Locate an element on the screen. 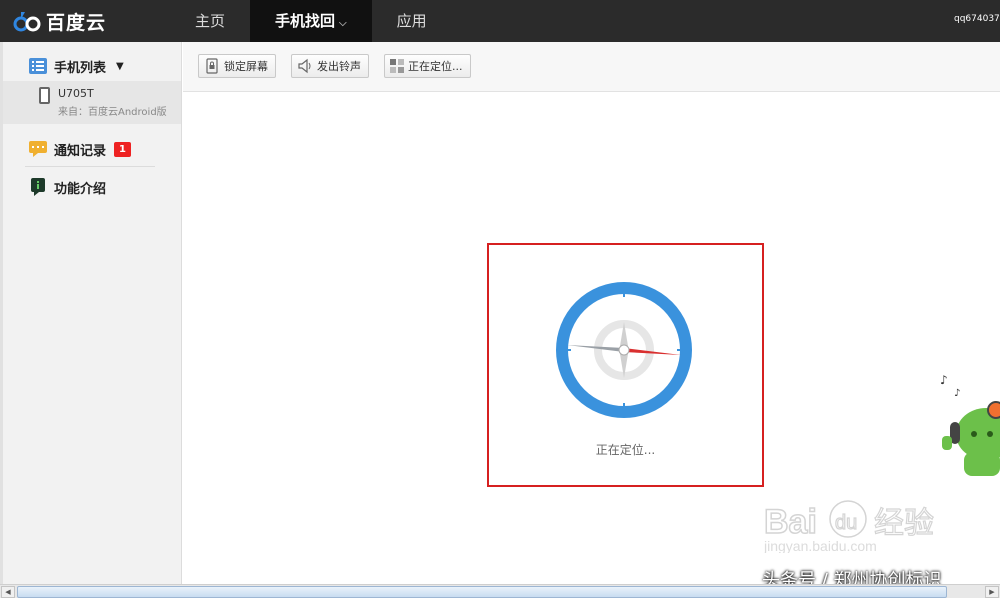 This screenshot has width=1000, height=598. phone-list-header: 手机列表 ▼ is located at coordinates (76, 66).